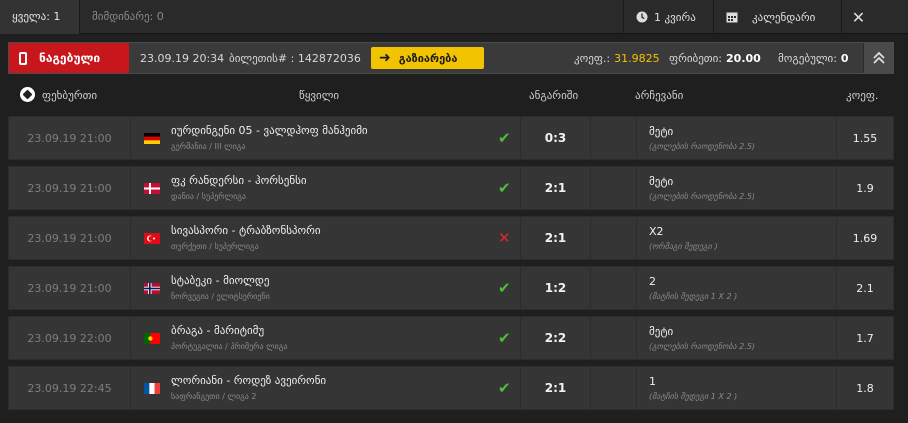 The image size is (908, 423). I want to click on match-score: 1:2, so click(556, 288).